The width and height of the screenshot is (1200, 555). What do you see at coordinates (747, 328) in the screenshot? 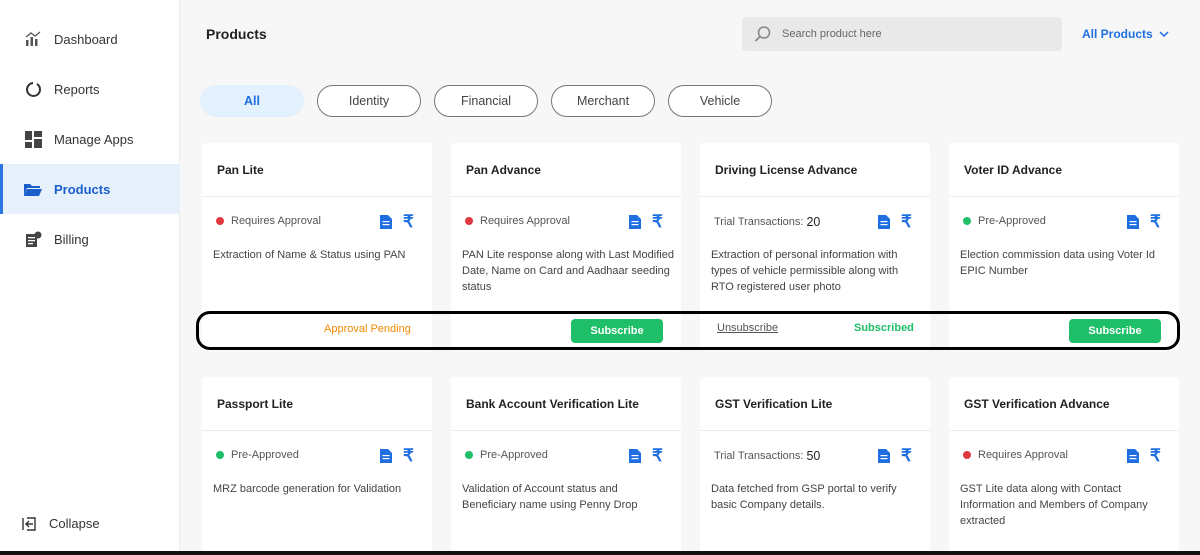
I see `unsubscribe-link: Unsubscribe` at bounding box center [747, 328].